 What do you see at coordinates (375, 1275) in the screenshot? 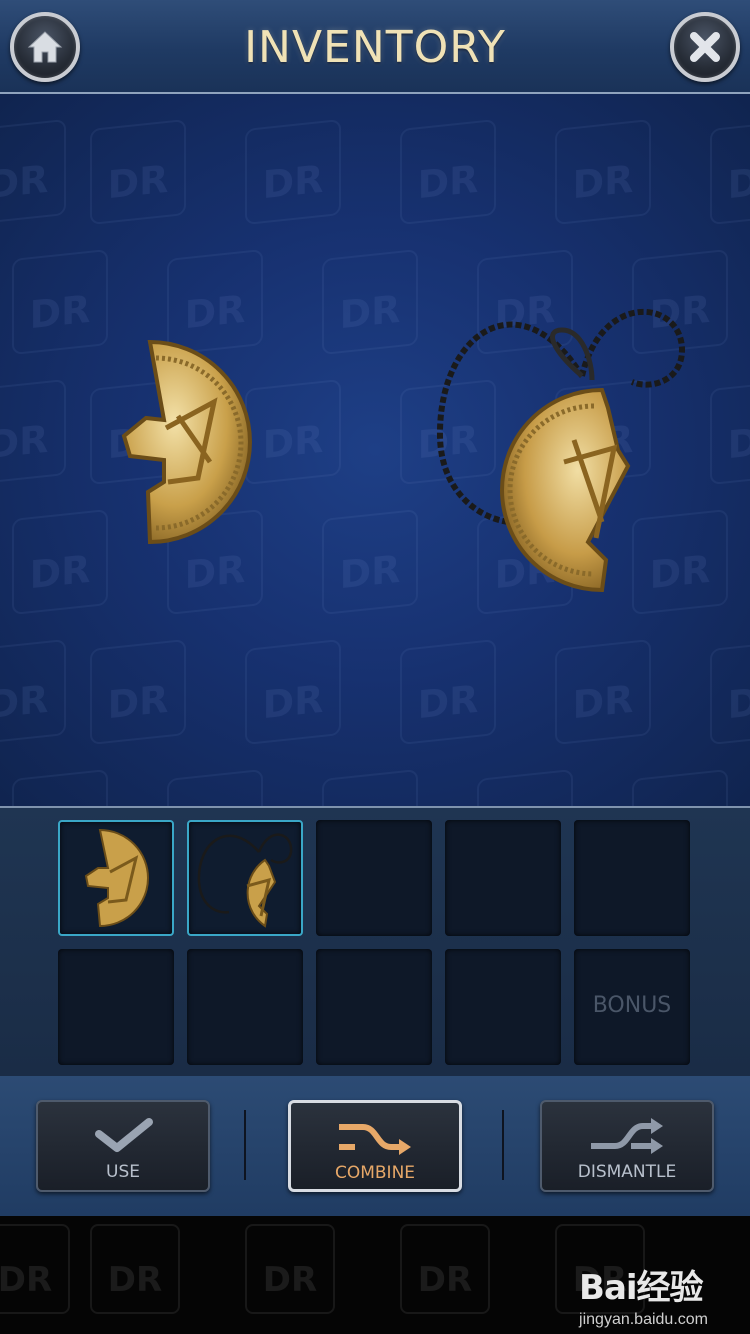
I see `bottom-strip: DR DR DR DR DR Bai经验 jingyan.baidu.com` at bounding box center [375, 1275].